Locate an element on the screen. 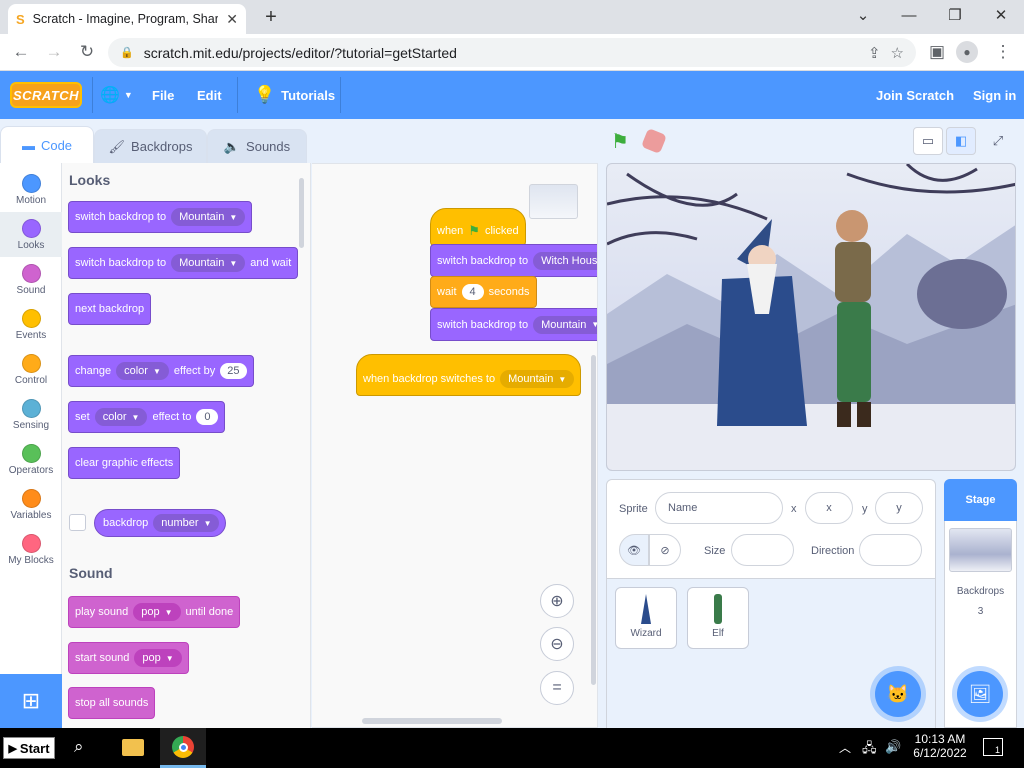 The height and width of the screenshot is (768, 1024). show-sprite-button: 👁 is located at coordinates (634, 550).